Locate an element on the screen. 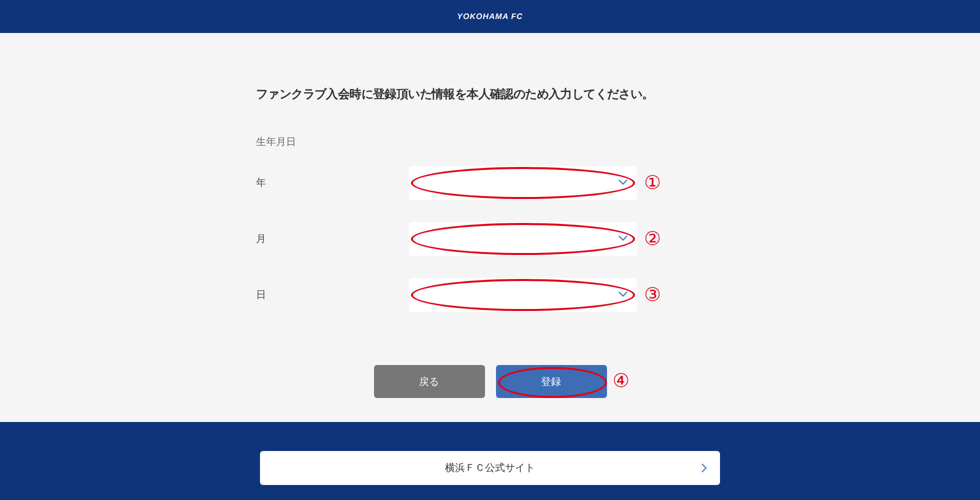 Image resolution: width=980 pixels, height=500 pixels. official-site-link: 横浜ＦＣ公式サイト is located at coordinates (490, 468).